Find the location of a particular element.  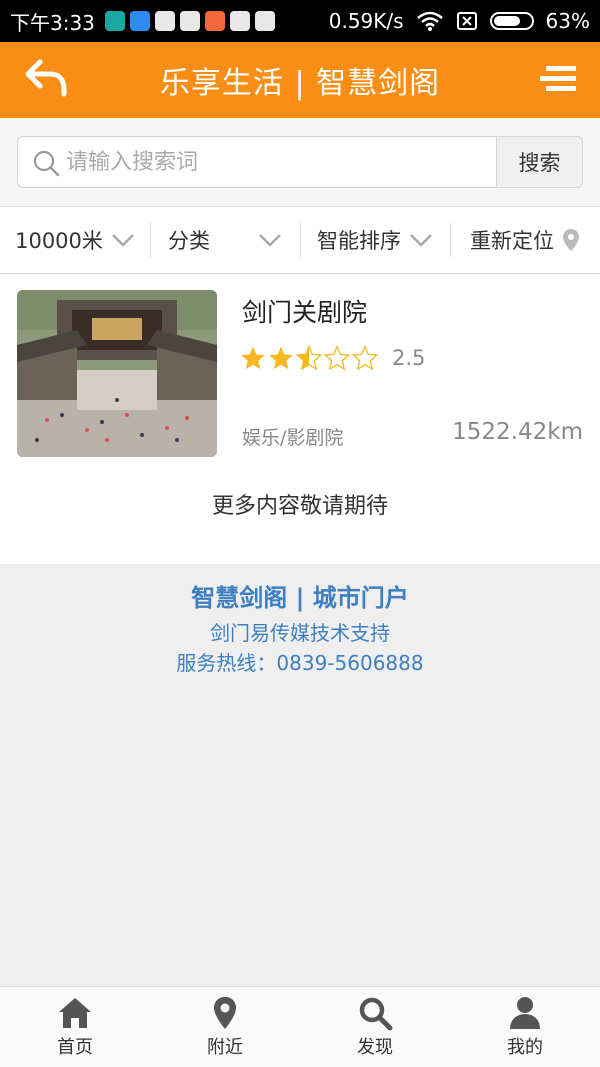

search-box: 搜索 is located at coordinates (300, 162).